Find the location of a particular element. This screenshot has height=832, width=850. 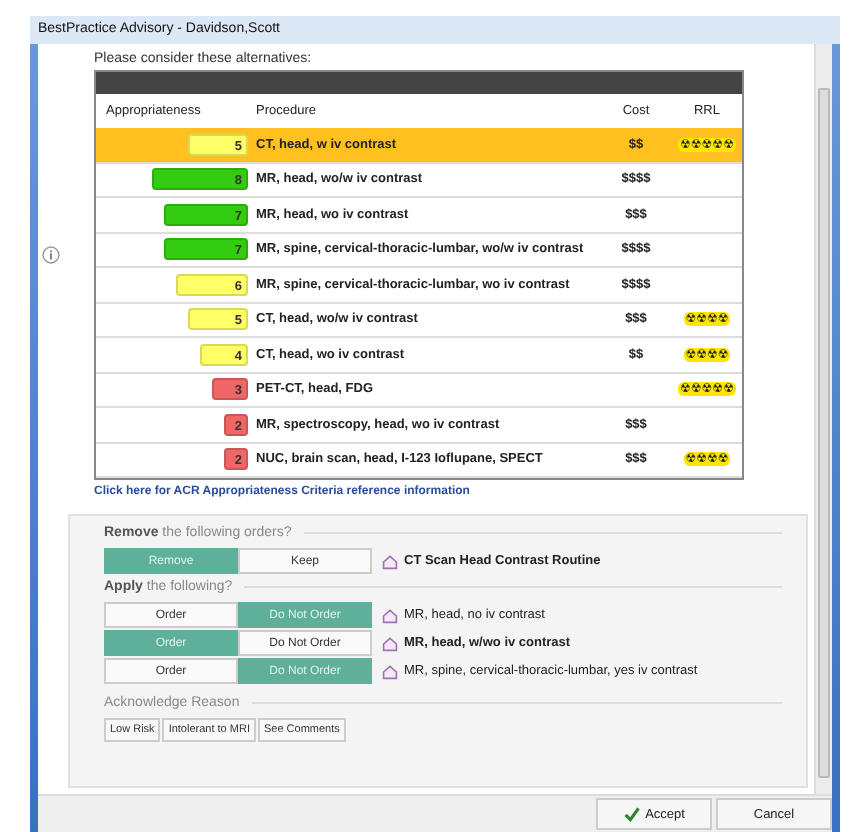

checkmark-icon is located at coordinates (631, 814).